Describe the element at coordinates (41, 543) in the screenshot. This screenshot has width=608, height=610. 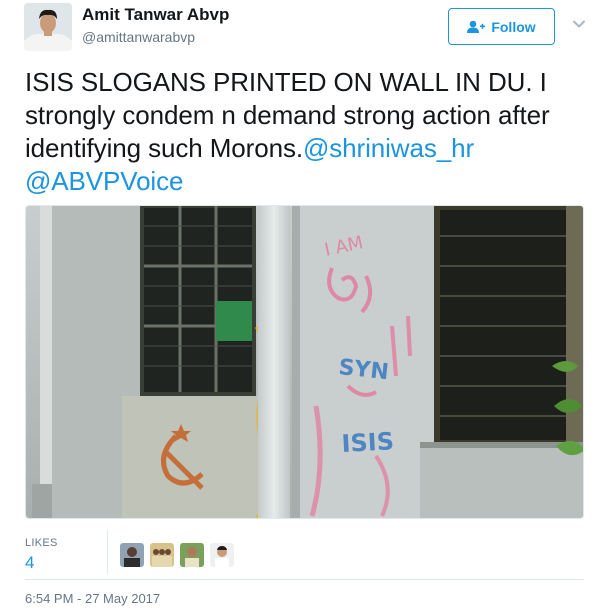
I see `likes-label: LIKES` at that location.